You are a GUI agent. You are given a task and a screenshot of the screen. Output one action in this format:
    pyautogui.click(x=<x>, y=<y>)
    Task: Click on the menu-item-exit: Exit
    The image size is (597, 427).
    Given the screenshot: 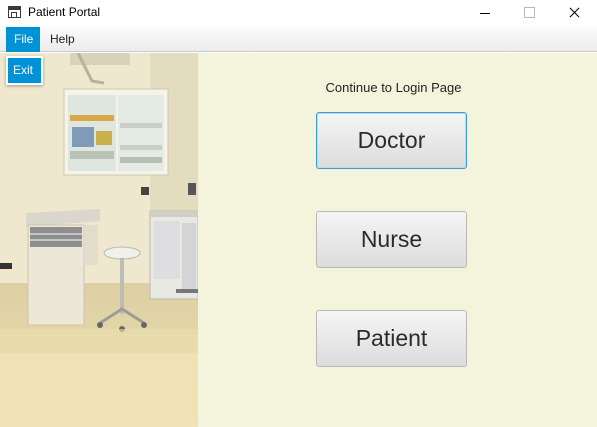 What is the action you would take?
    pyautogui.click(x=24, y=70)
    